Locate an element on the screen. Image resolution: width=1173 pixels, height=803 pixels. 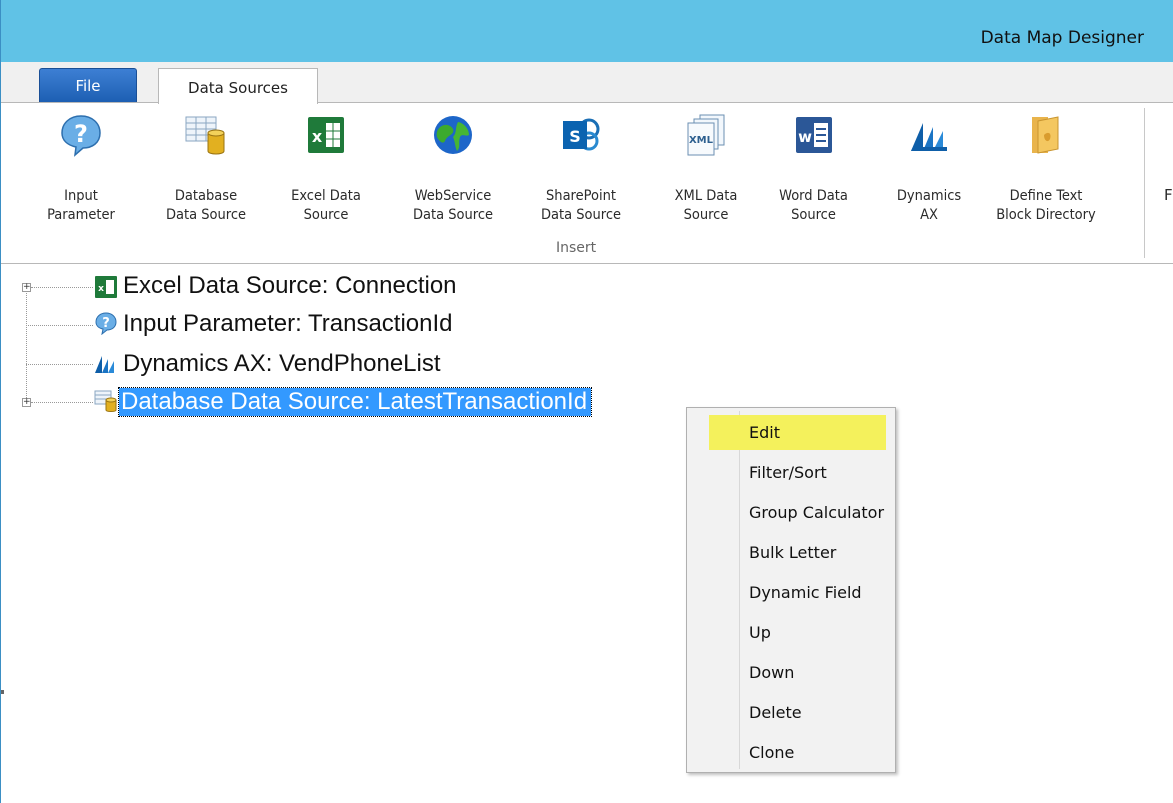
menu-item-bulk-letter: Bulk Letter is located at coordinates (792, 552).